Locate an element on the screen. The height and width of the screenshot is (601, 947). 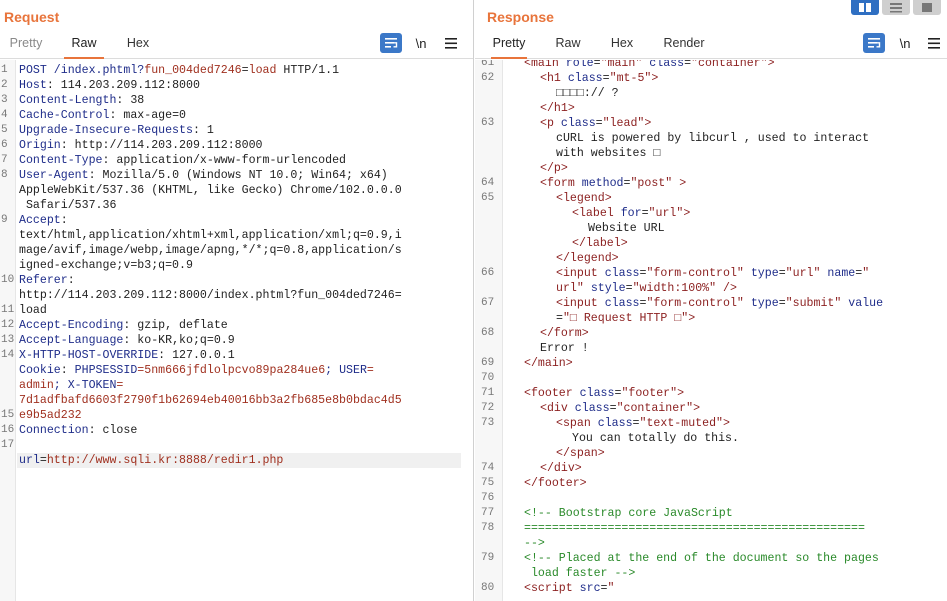
code-token: load faster --> is located at coordinates (580, 573).